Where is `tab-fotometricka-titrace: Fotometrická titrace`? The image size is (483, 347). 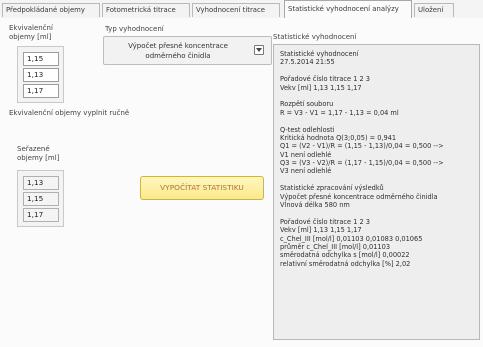 tab-fotometricka-titrace: Fotometrická titrace is located at coordinates (146, 10).